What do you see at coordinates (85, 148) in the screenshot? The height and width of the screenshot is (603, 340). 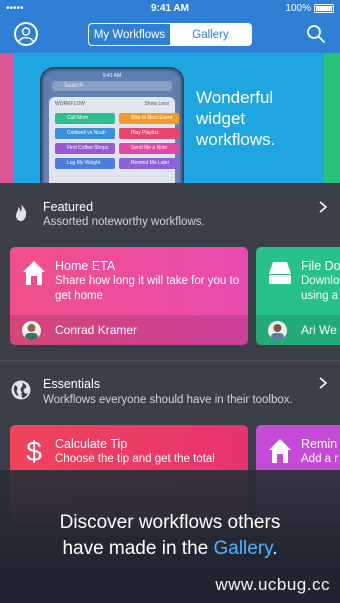 I see `widget-button: Find Coffee Shops` at bounding box center [85, 148].